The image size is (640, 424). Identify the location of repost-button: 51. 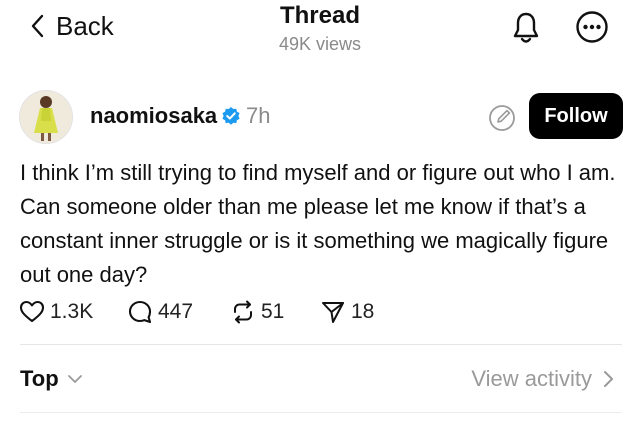
(257, 312).